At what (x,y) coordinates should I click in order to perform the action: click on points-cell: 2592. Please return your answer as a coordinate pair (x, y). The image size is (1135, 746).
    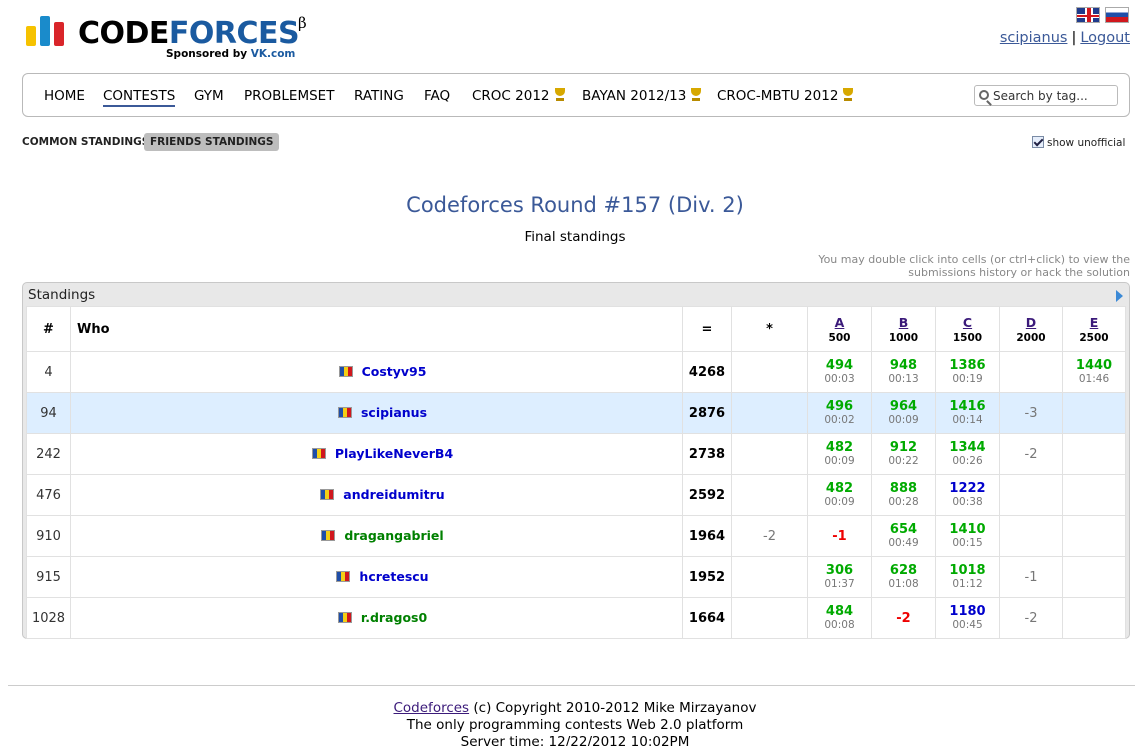
    Looking at the image, I should click on (707, 495).